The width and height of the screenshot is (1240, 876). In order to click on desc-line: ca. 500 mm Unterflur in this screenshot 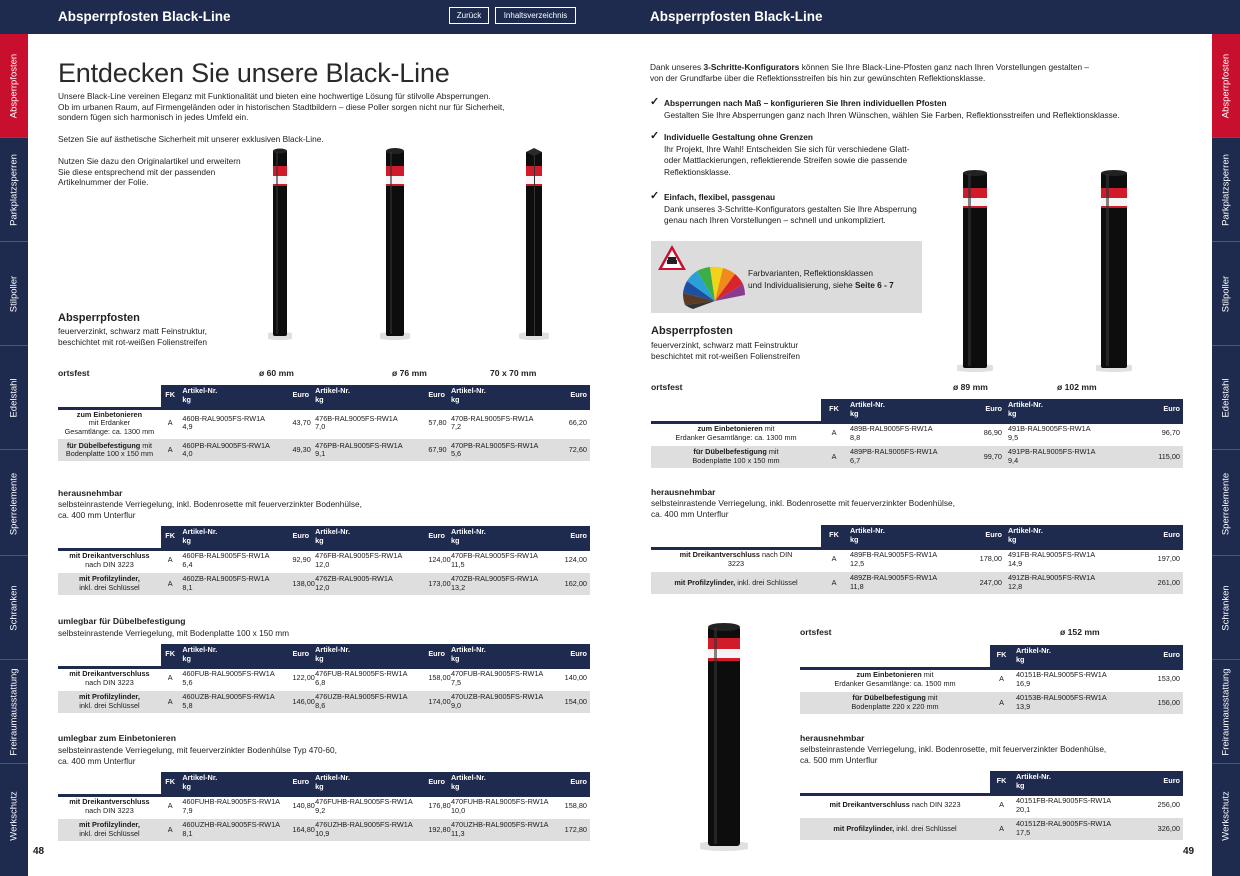, I will do `click(839, 759)`.